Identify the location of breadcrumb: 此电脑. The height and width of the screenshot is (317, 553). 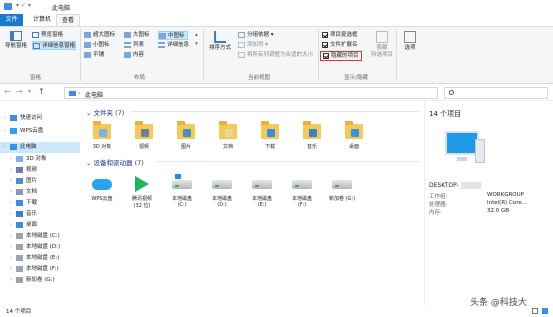
(94, 94).